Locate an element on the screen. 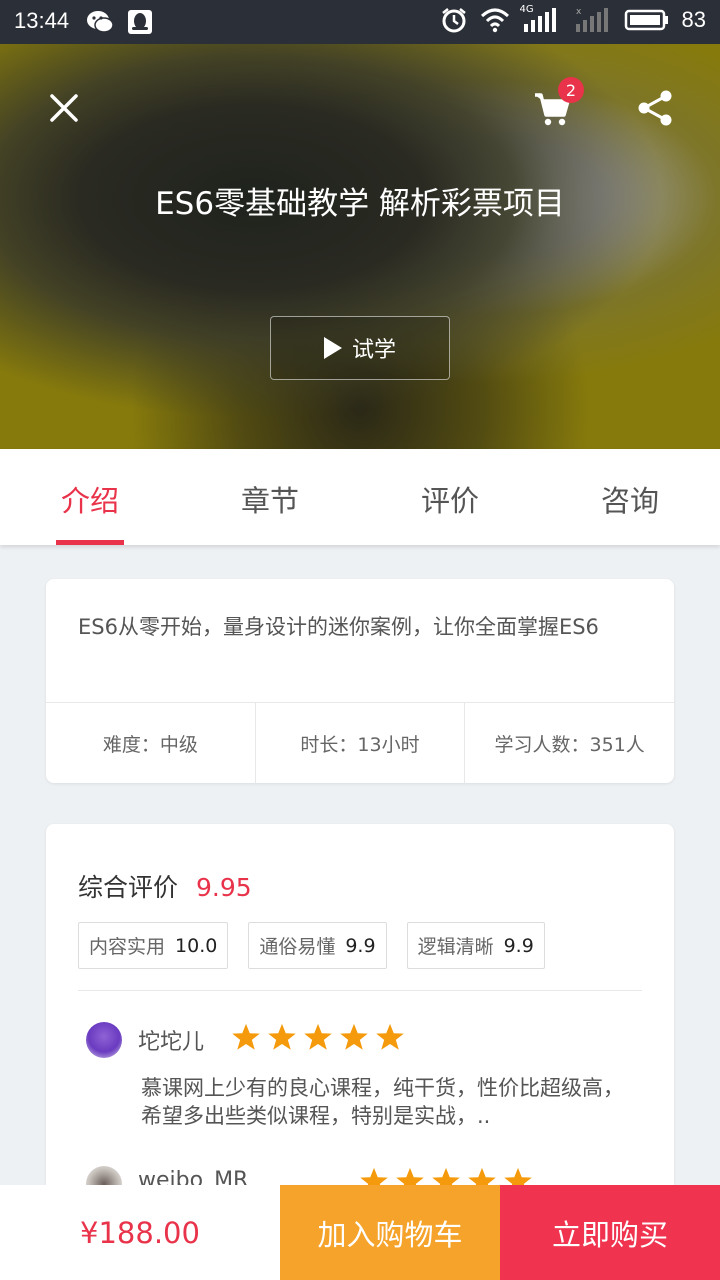 This screenshot has height=1280, width=720. tag-label: 通俗易懂 is located at coordinates (297, 947).